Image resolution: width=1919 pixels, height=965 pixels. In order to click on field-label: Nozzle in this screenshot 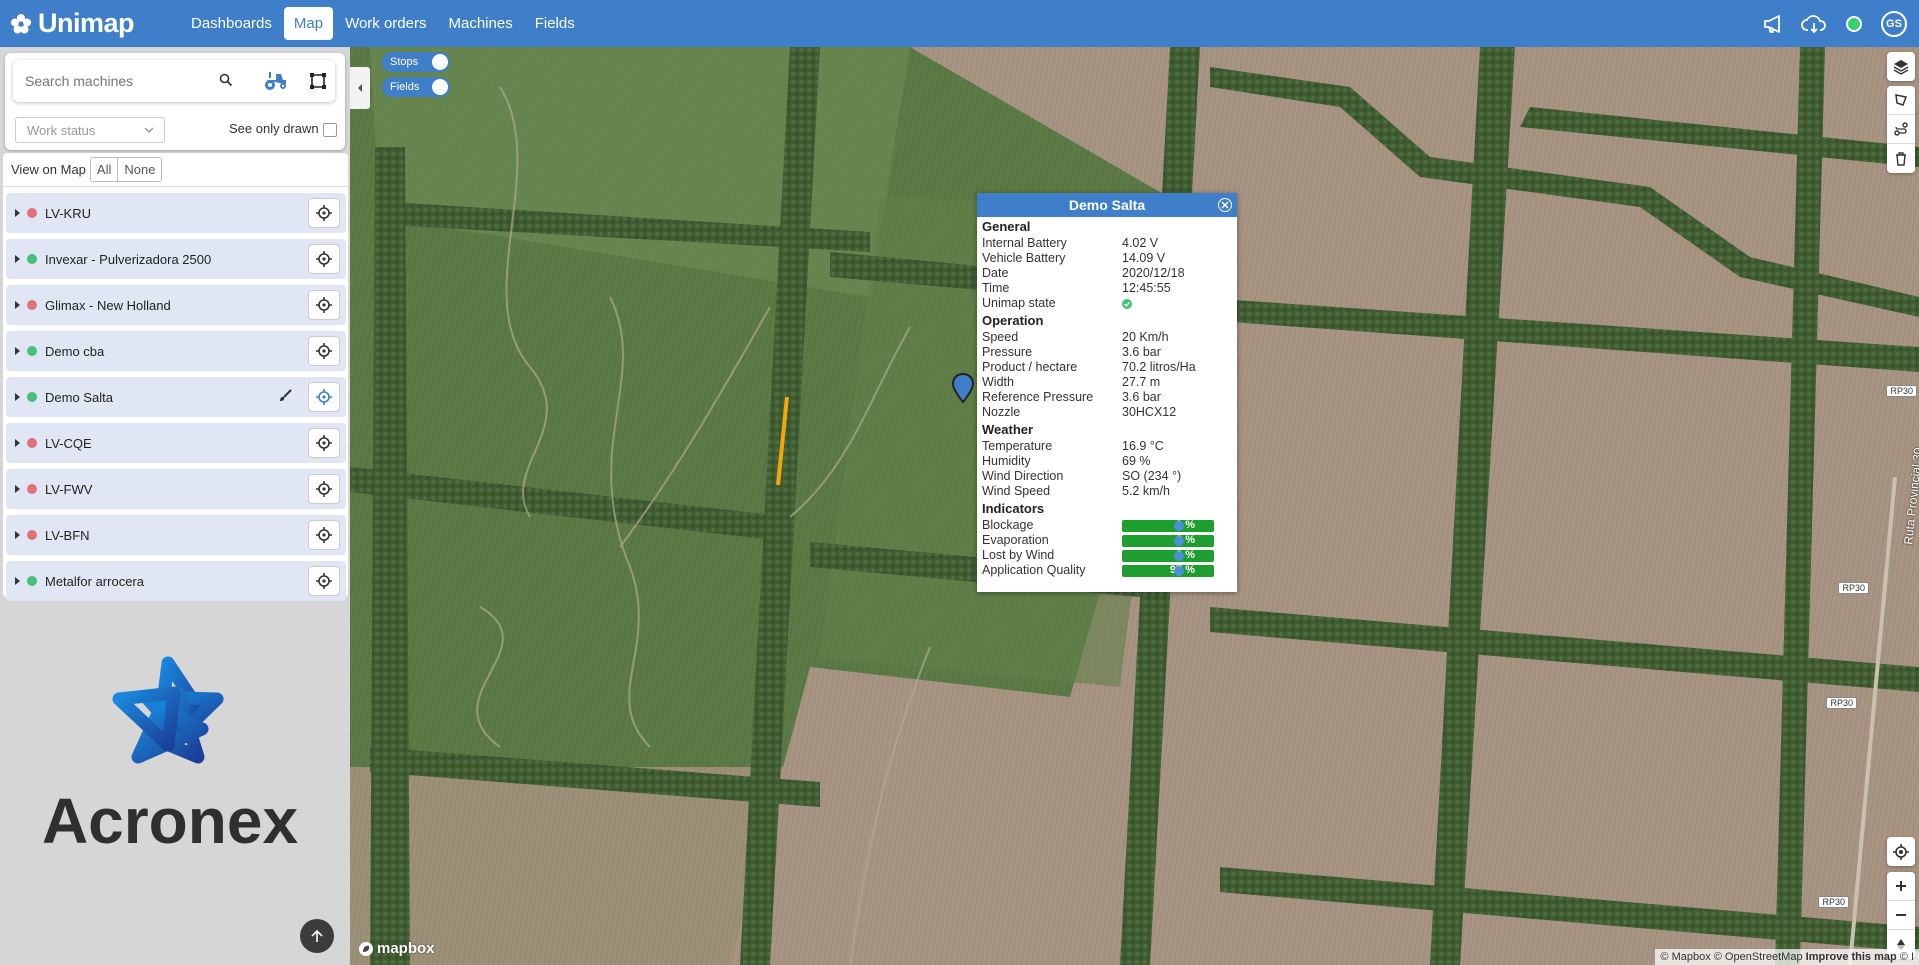, I will do `click(1001, 412)`.